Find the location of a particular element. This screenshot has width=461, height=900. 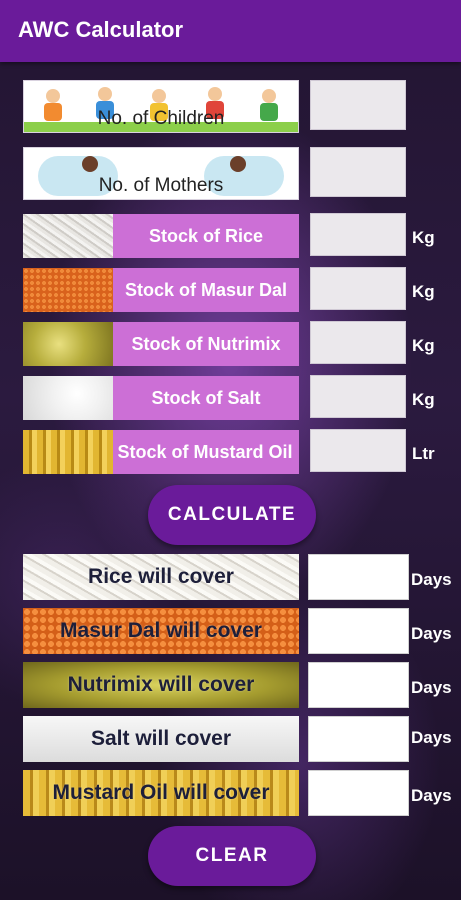

nutrimix-result-unit: Days is located at coordinates (431, 687).